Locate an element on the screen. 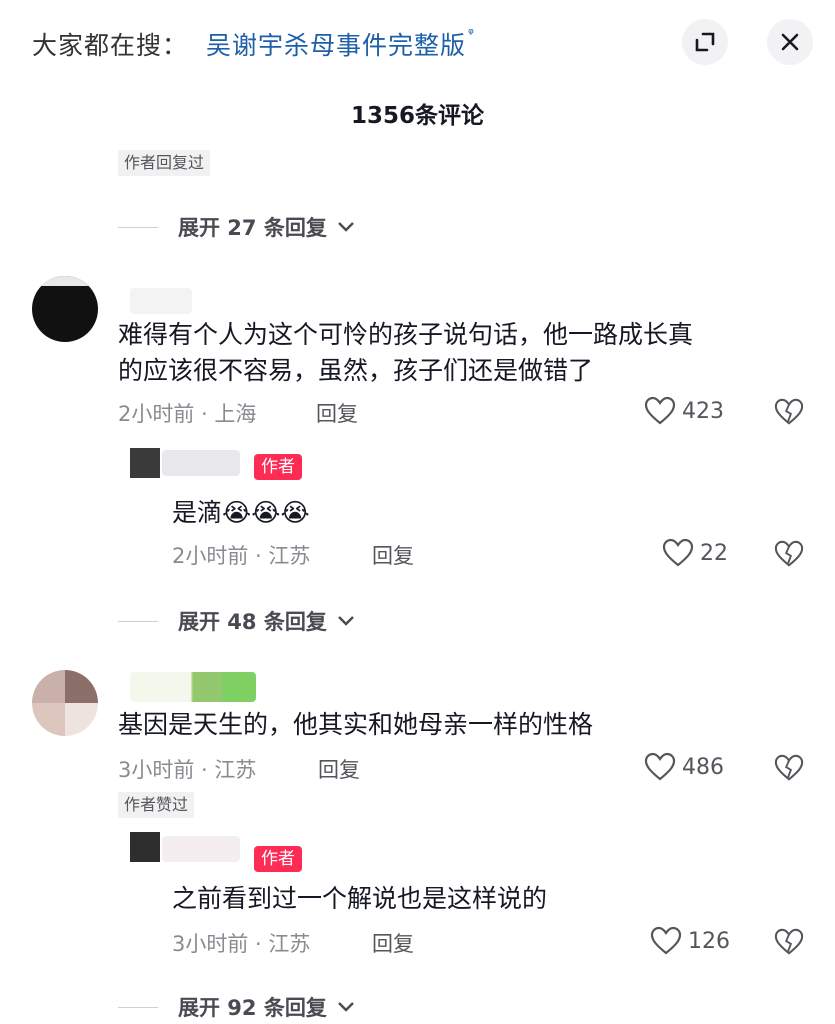 This screenshot has width=835, height=1024. reply-meta: 2小时前 · 江苏 is located at coordinates (241, 556).